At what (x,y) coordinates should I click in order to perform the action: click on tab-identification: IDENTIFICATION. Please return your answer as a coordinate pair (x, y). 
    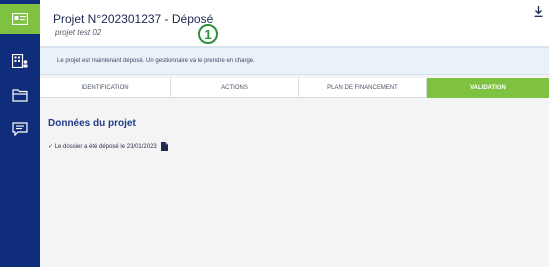
    Looking at the image, I should click on (105, 88).